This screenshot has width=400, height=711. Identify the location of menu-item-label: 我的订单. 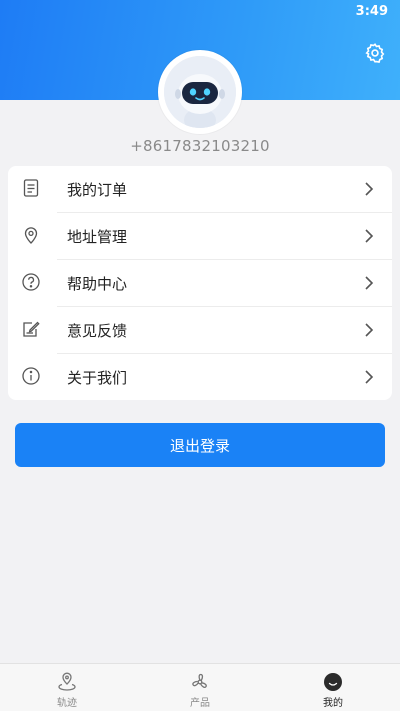
(97, 190).